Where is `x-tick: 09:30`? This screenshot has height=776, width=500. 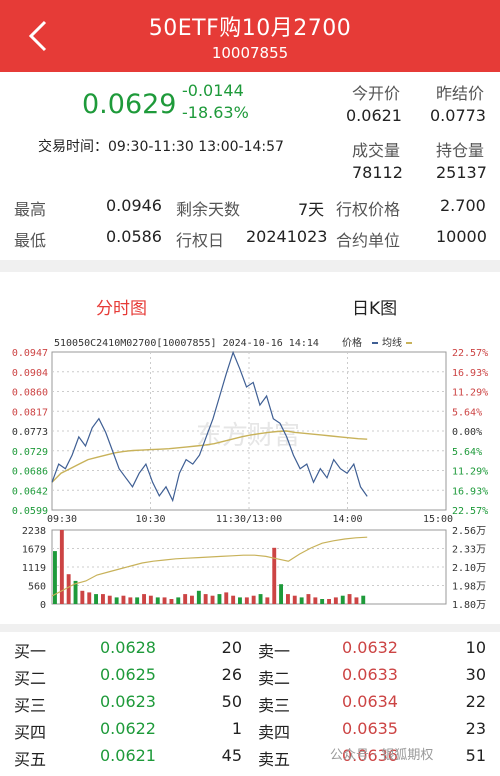
x-tick: 09:30 is located at coordinates (62, 519).